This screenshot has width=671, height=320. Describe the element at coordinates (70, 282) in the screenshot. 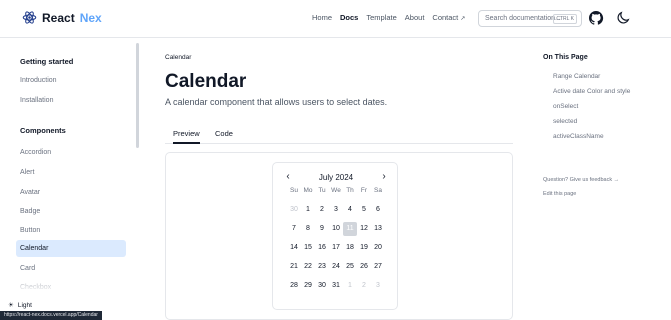

I see `sidebar-fade` at that location.